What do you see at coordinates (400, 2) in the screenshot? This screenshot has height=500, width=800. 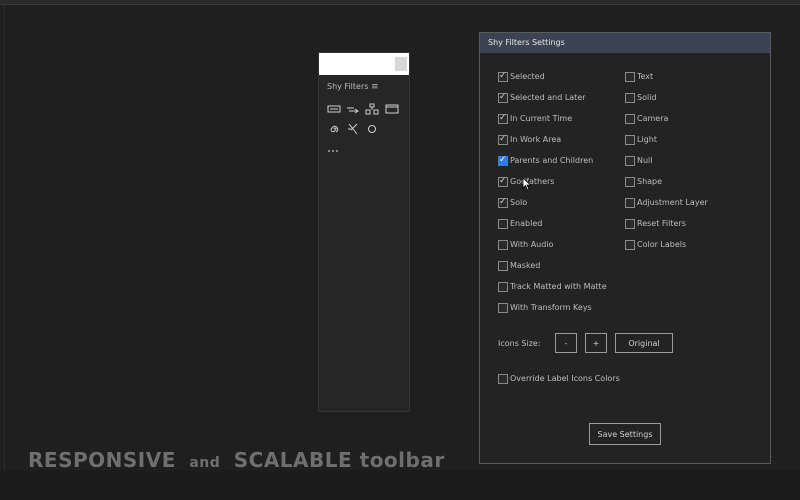 I see `top-strip` at bounding box center [400, 2].